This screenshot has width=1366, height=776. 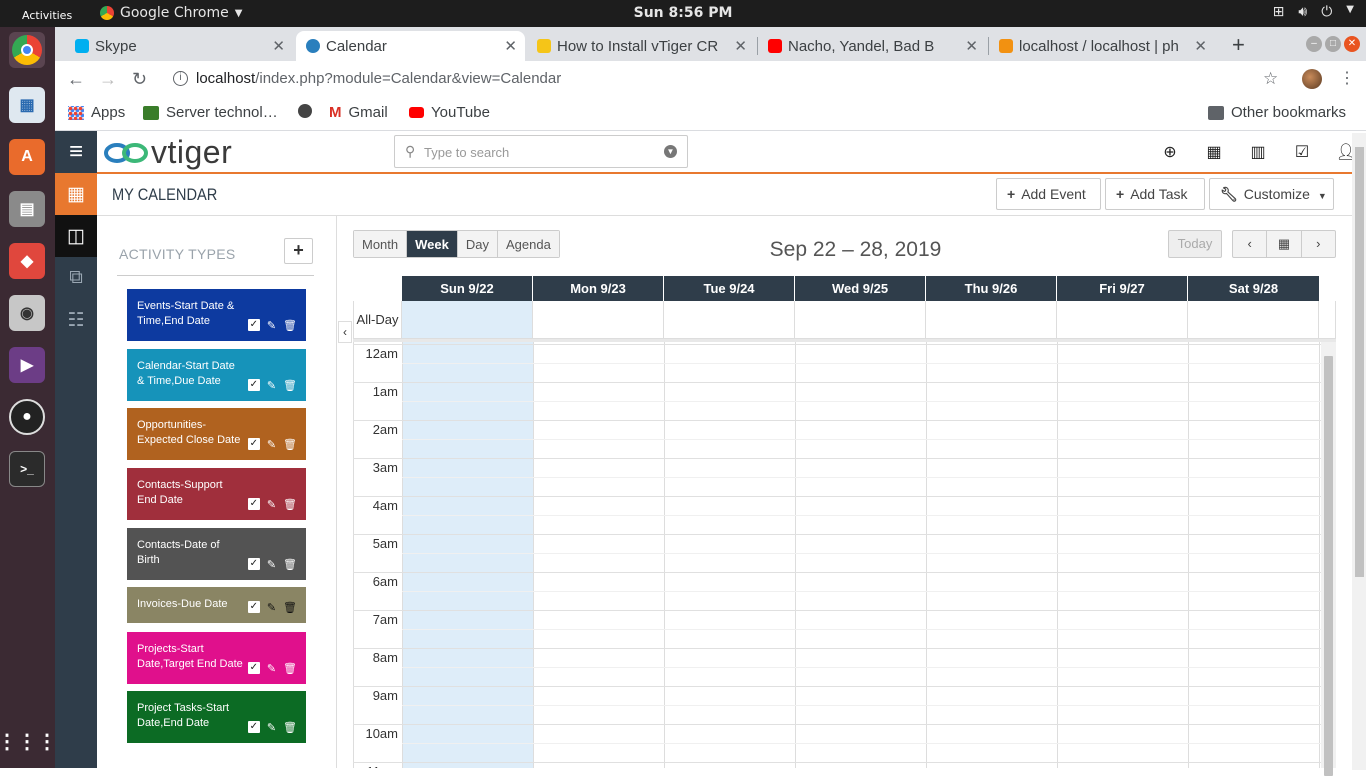 What do you see at coordinates (670, 151) in the screenshot?
I see `chevron-down-icon: ▼` at bounding box center [670, 151].